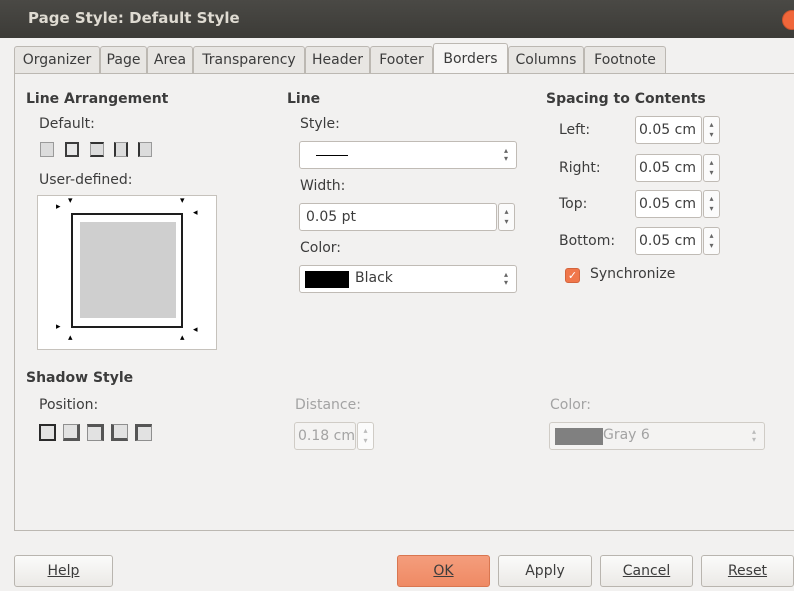 Image resolution: width=794 pixels, height=591 pixels. Describe the element at coordinates (625, 59) in the screenshot. I see `tab-footnote: Footnote` at that location.